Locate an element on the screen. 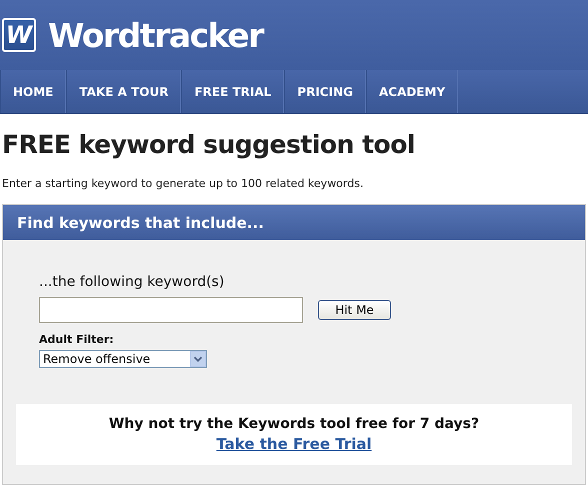  promo-question: Why not try the Keywords tool free for 7 days? is located at coordinates (294, 424).